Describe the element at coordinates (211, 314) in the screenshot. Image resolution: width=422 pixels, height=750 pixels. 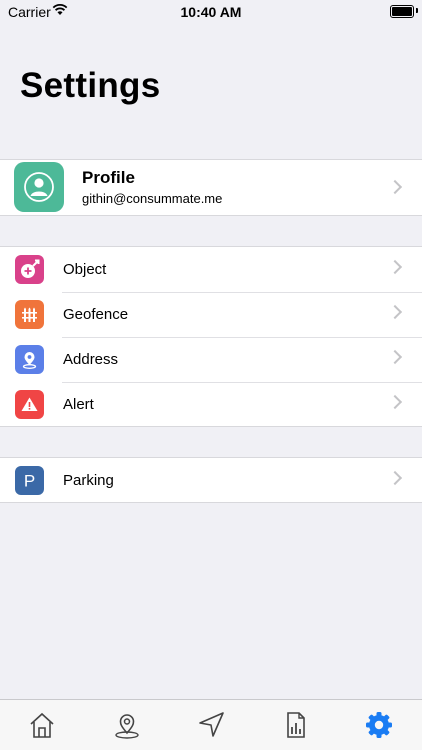
I see `menu-item-geofence: Geofence` at that location.